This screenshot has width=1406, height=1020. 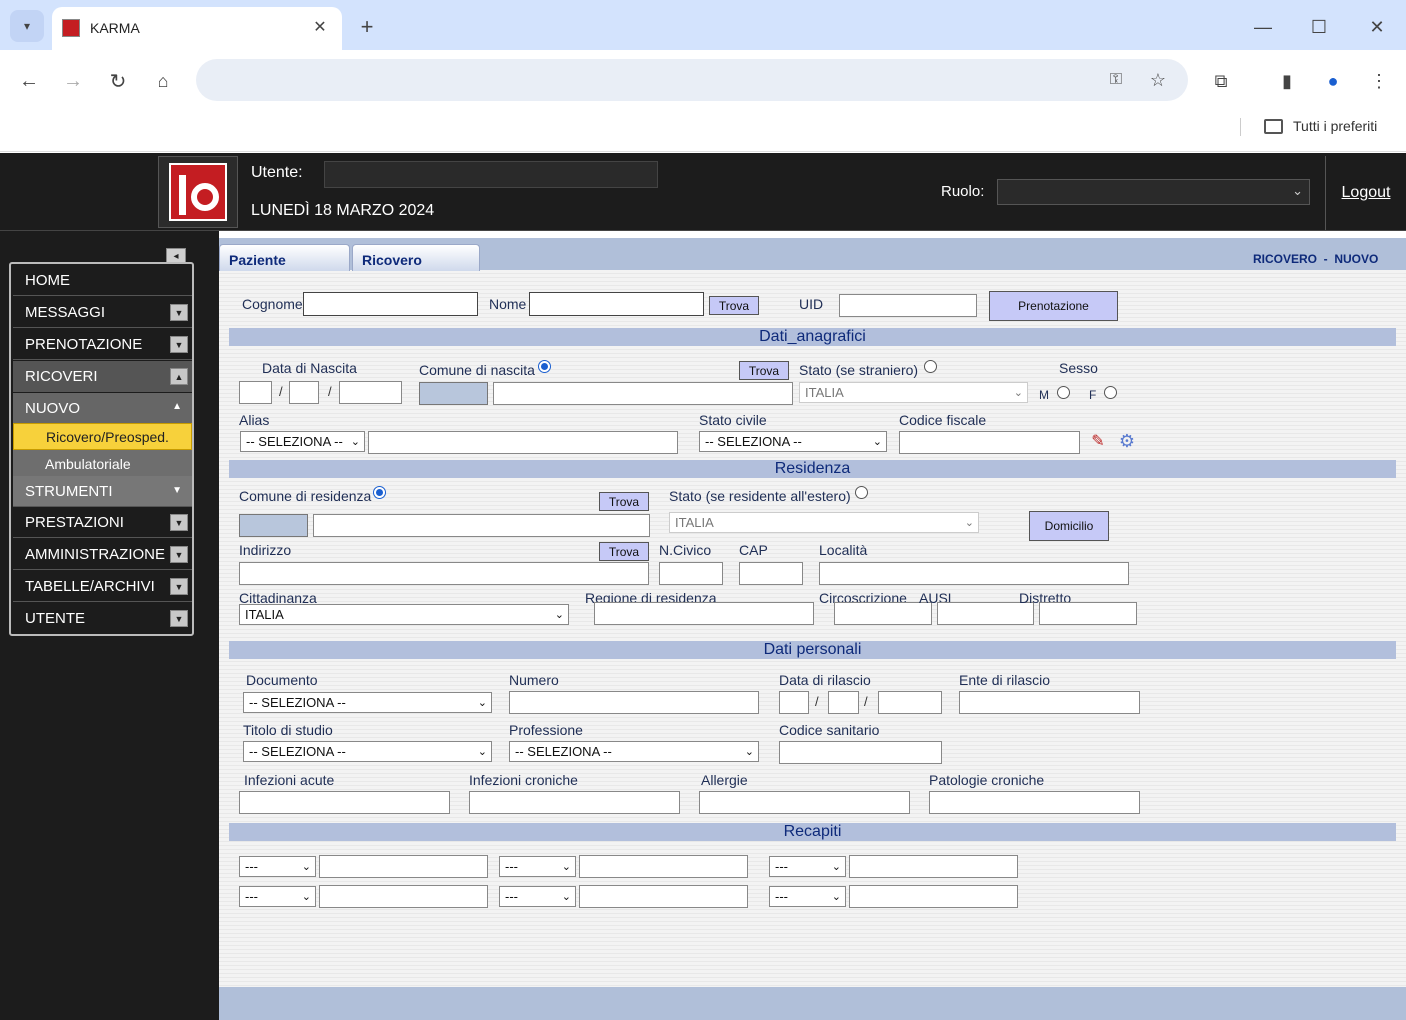 I want to click on cap-input, so click(x=771, y=573).